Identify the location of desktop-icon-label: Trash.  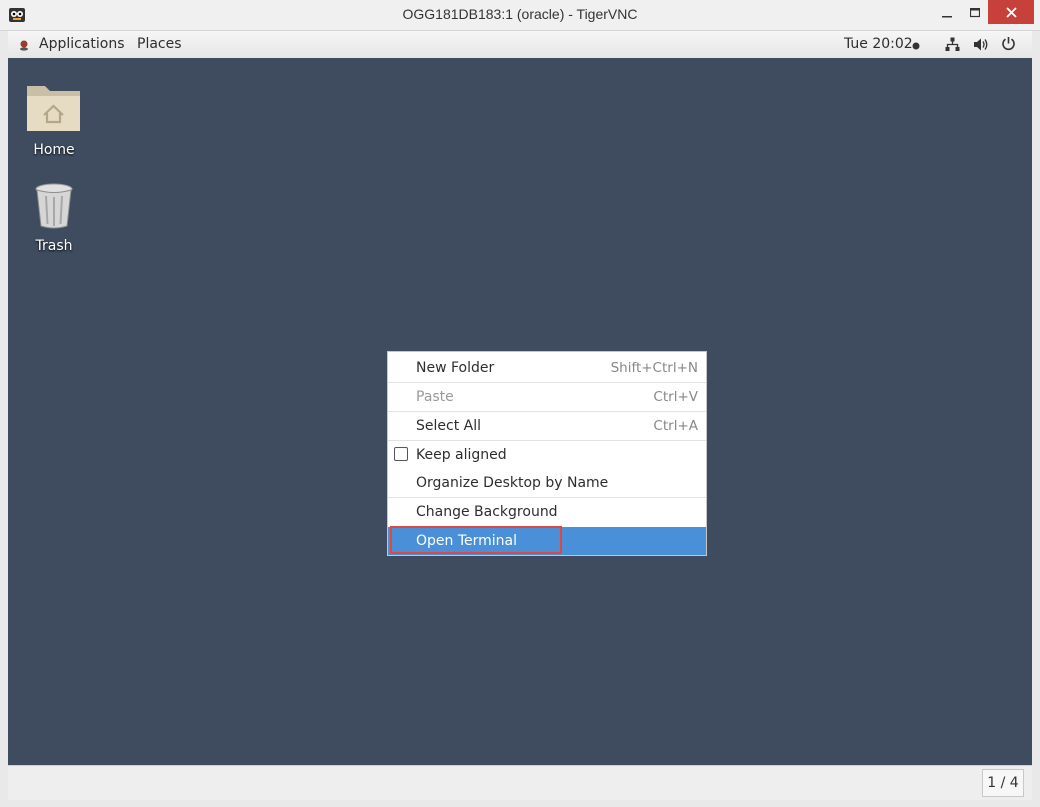
(54, 246).